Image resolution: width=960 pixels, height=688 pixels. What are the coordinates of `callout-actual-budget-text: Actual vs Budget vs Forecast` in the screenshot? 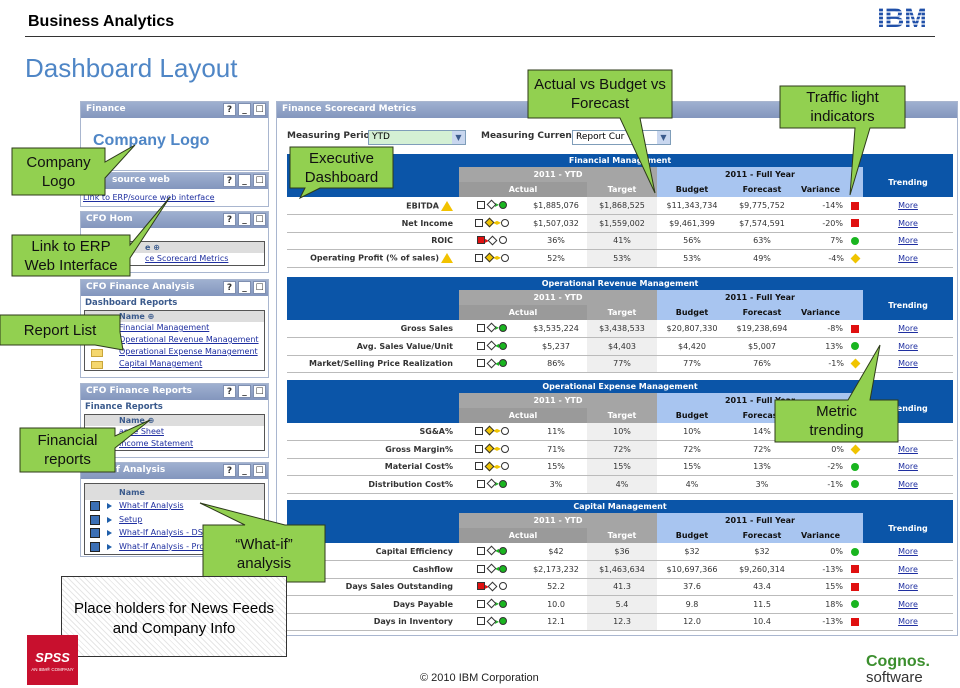 It's located at (600, 94).